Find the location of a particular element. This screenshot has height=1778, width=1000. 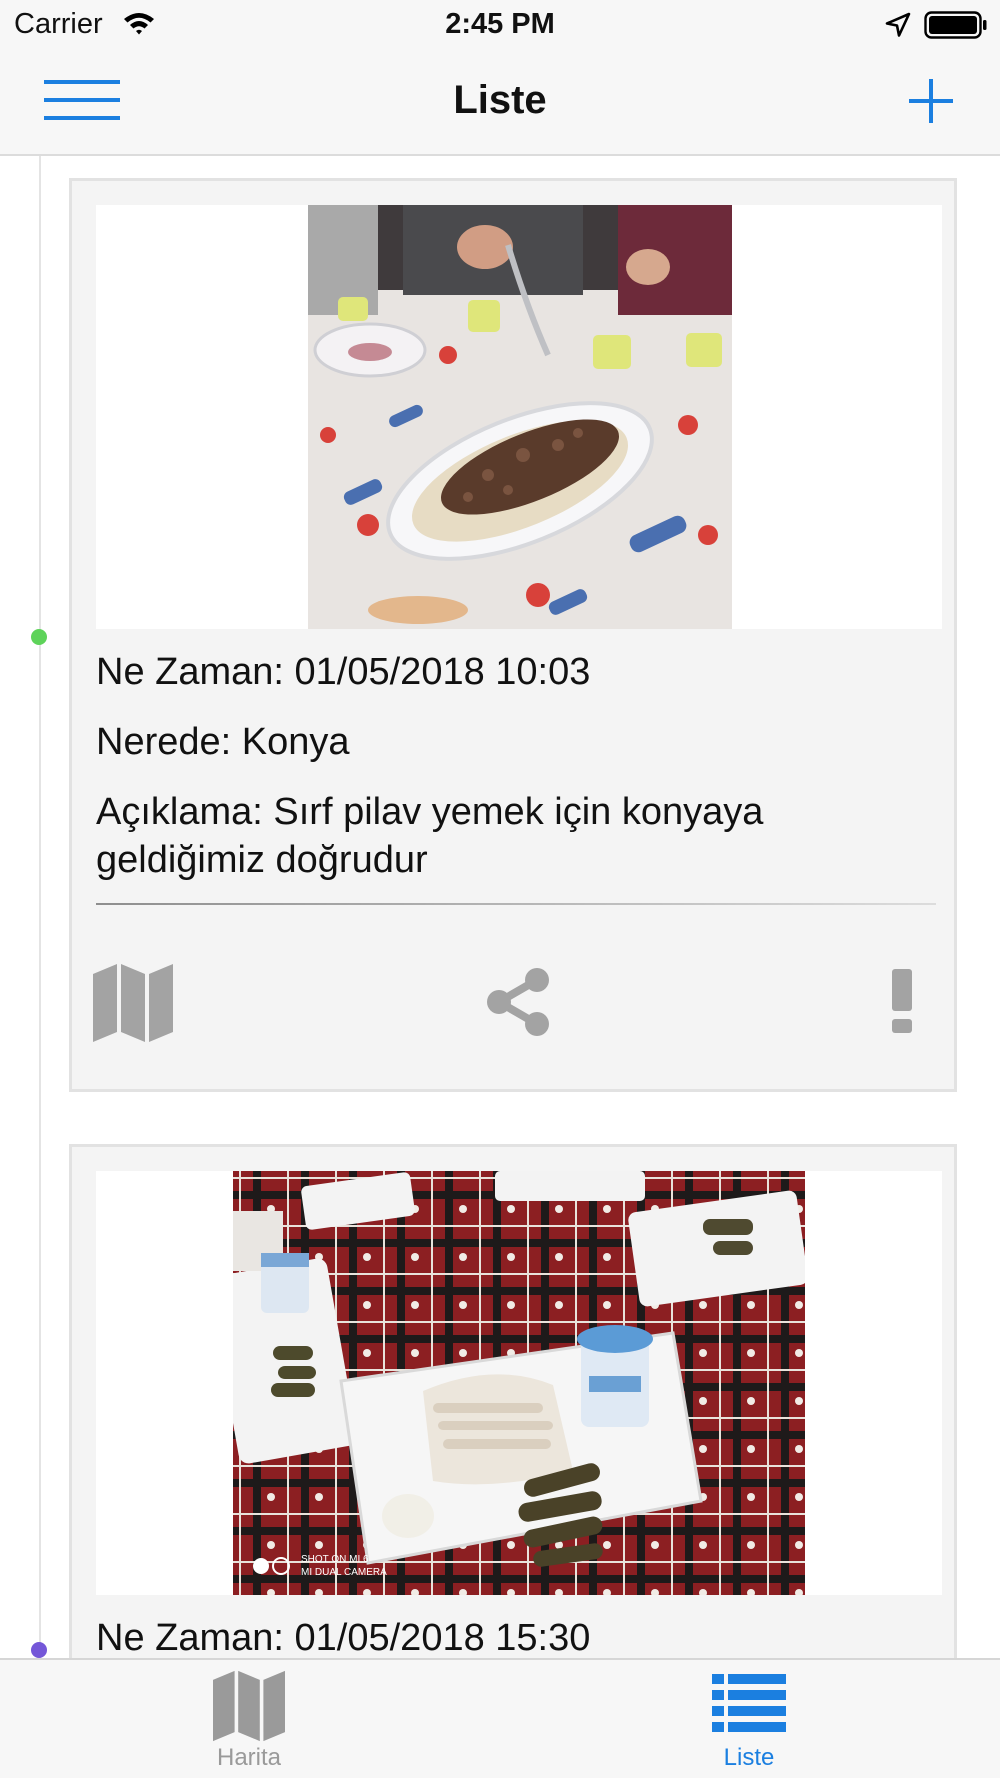

meal-photo is located at coordinates (520, 417).